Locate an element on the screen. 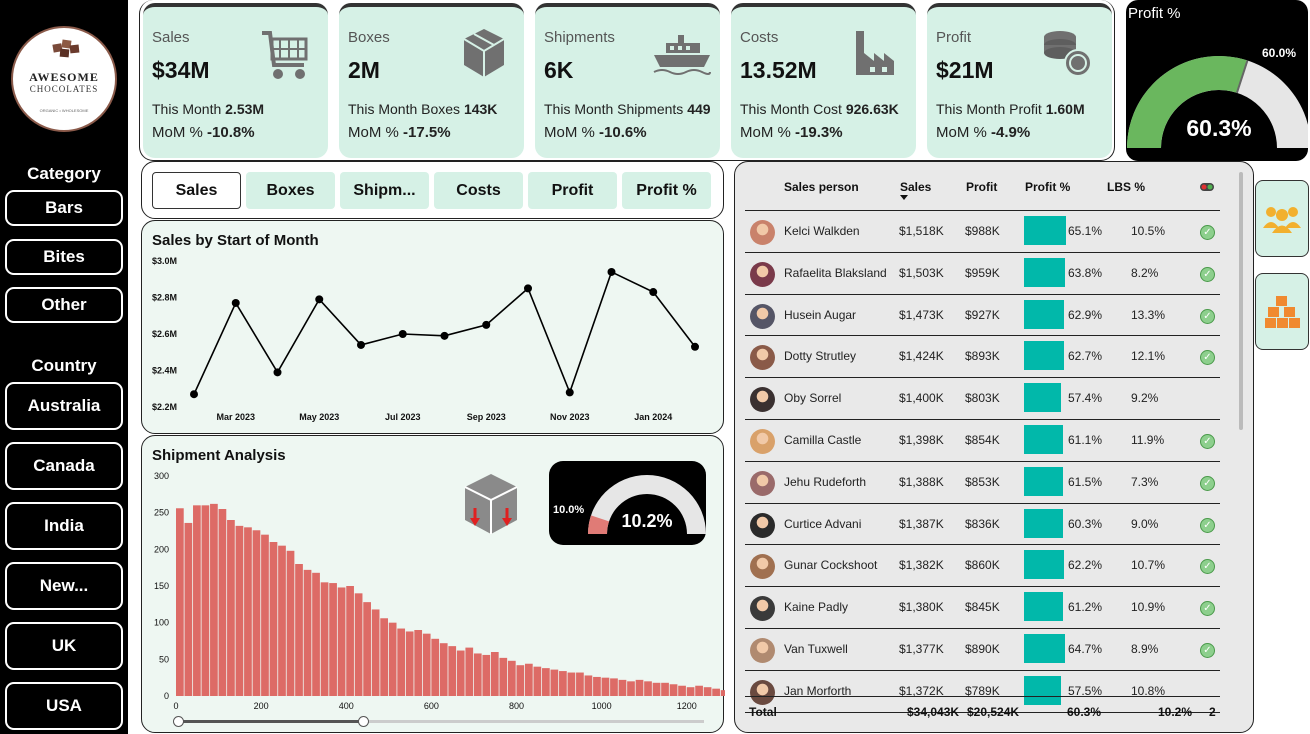 The width and height of the screenshot is (1310, 734). table-row: Curtice Advani $1,387K $836K 60.3% 9.0% ✓ is located at coordinates (982, 523).